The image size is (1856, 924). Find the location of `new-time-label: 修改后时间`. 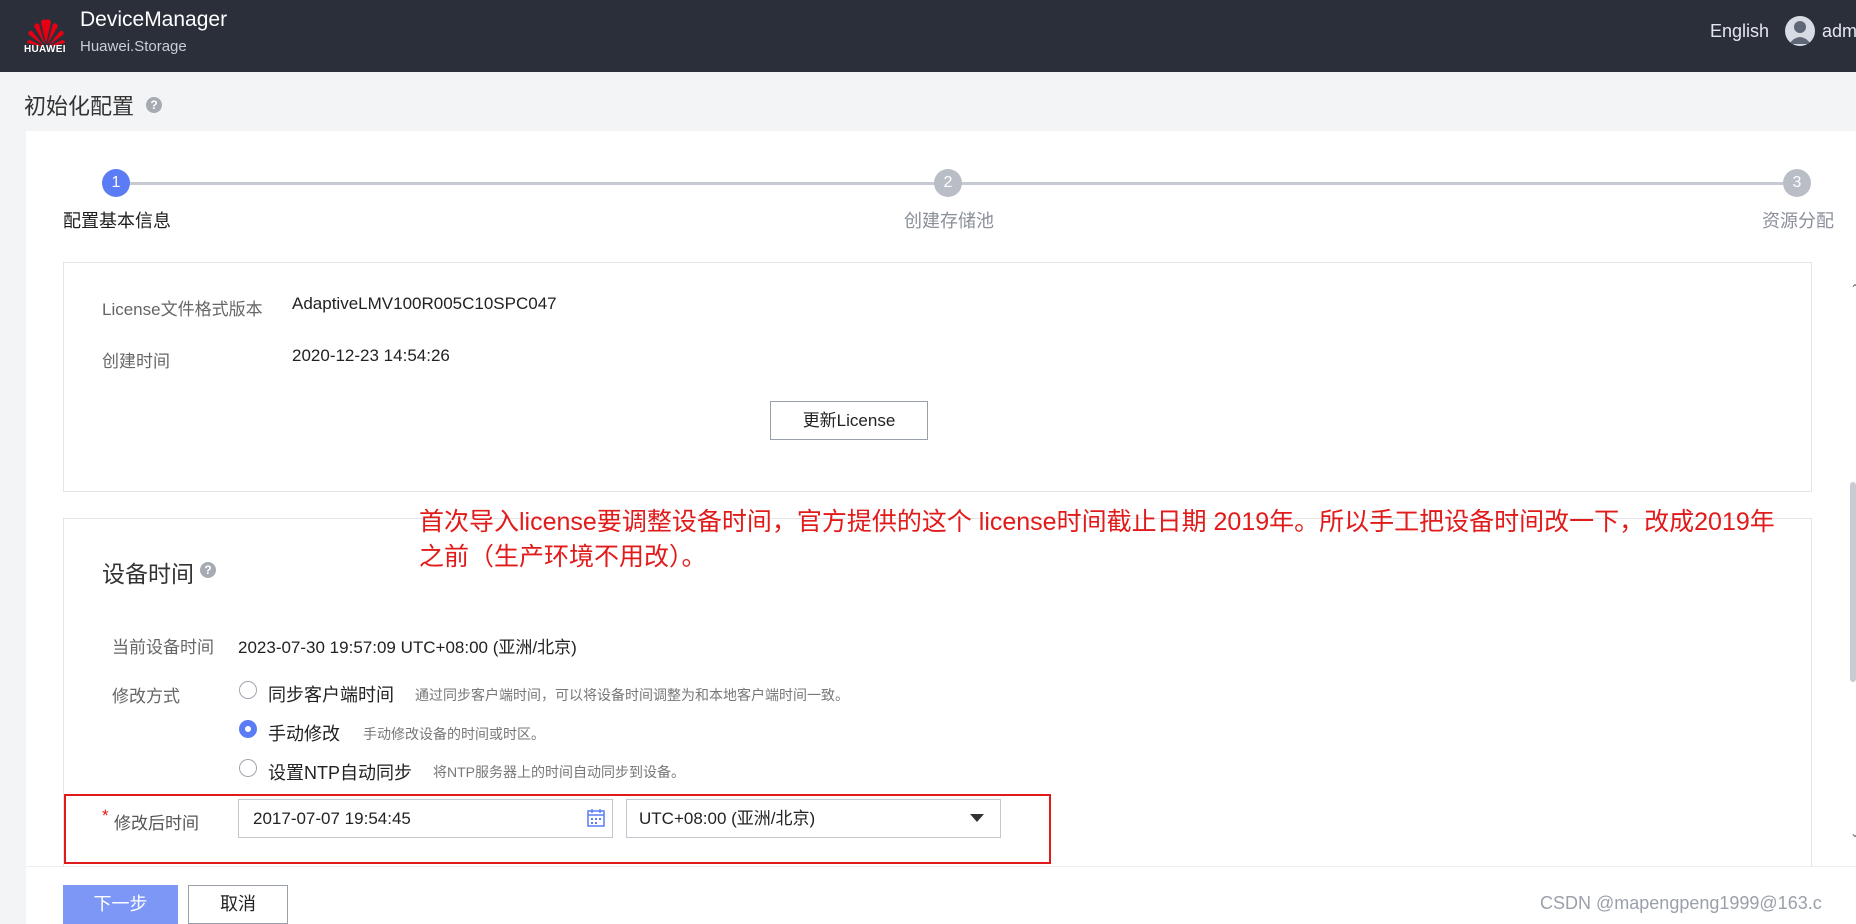

new-time-label: 修改后时间 is located at coordinates (156, 823).